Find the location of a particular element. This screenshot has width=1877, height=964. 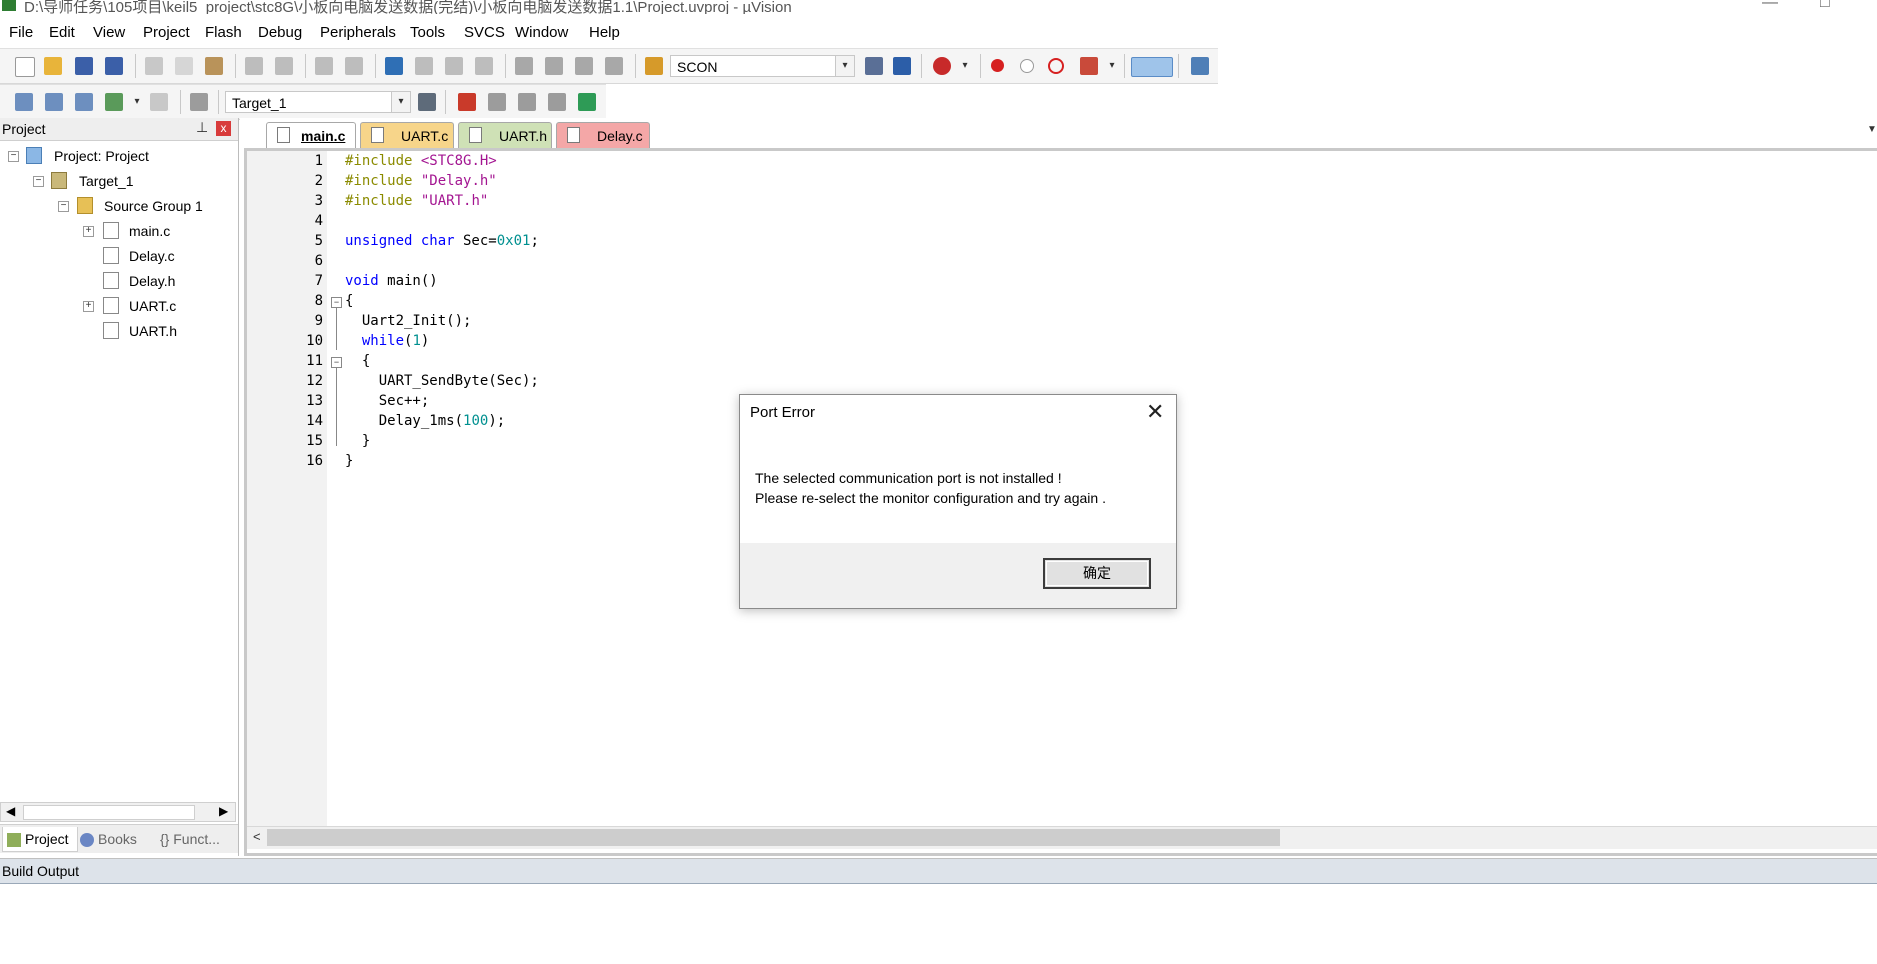

tab-uart-h: UART.h is located at coordinates (505, 135).